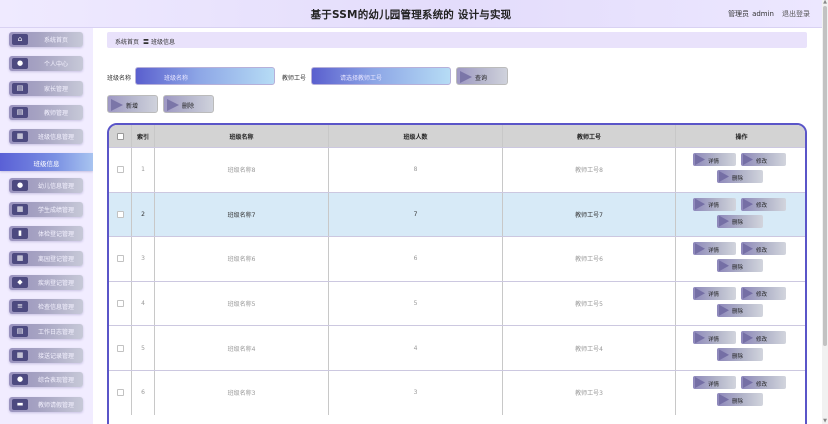  What do you see at coordinates (825, 2) in the screenshot?
I see `scroll-up-icon: ▲` at bounding box center [825, 2].